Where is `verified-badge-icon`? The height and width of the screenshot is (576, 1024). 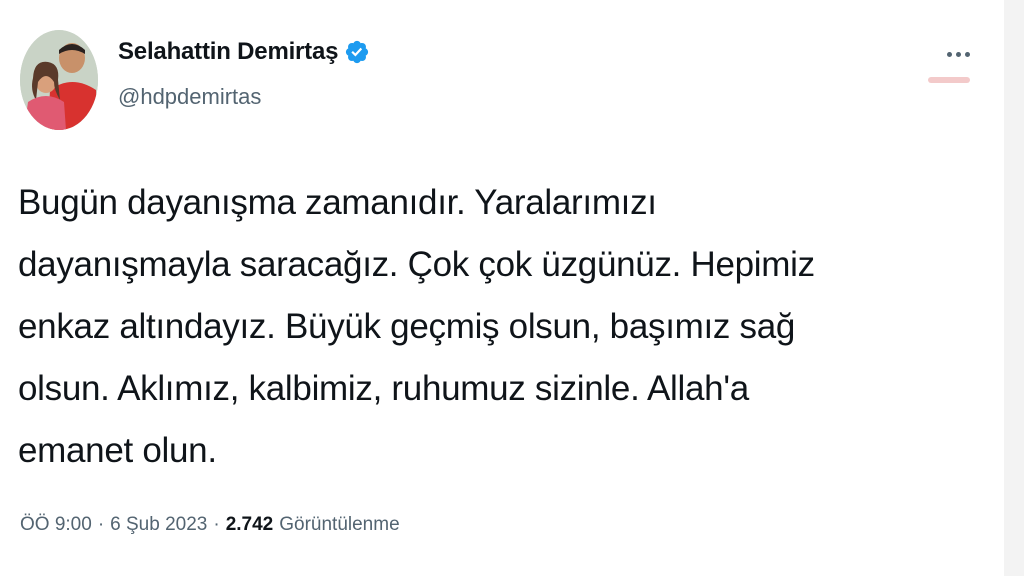
verified-badge-icon is located at coordinates (357, 52).